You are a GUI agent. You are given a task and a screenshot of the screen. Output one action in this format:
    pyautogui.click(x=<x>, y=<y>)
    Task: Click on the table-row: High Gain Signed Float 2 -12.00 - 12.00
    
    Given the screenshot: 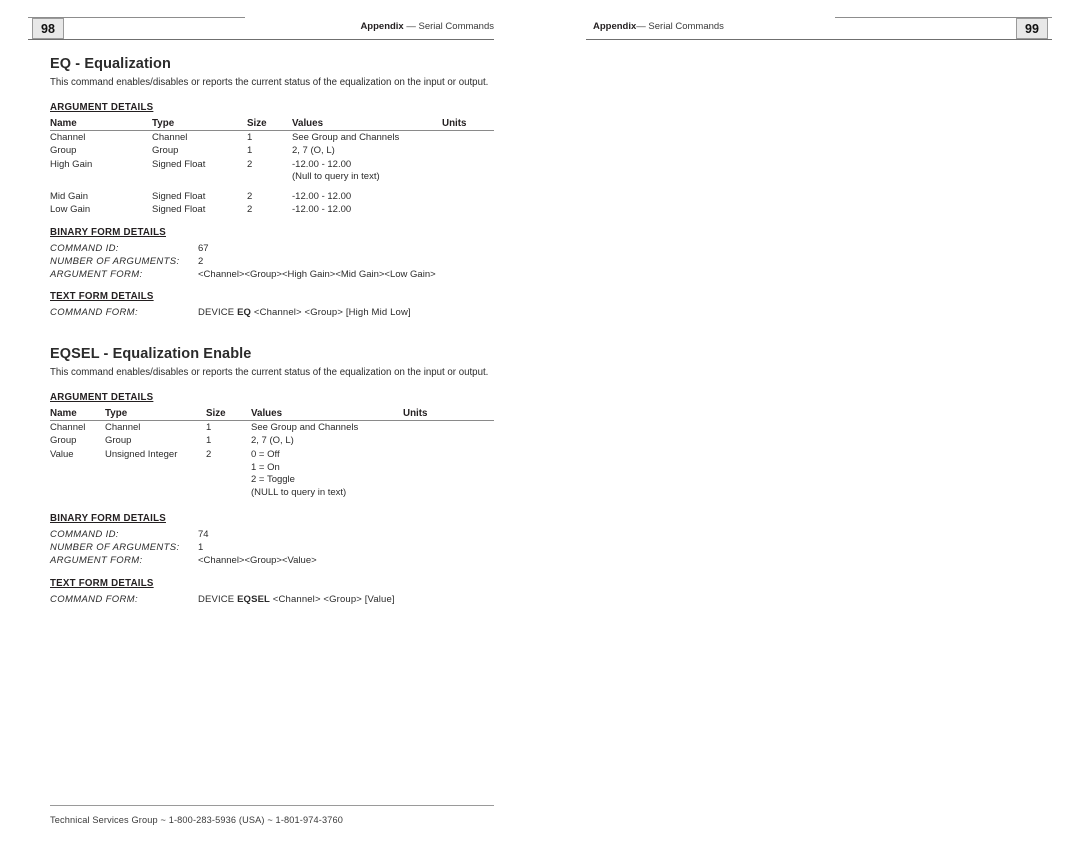 What is the action you would take?
    pyautogui.click(x=272, y=165)
    